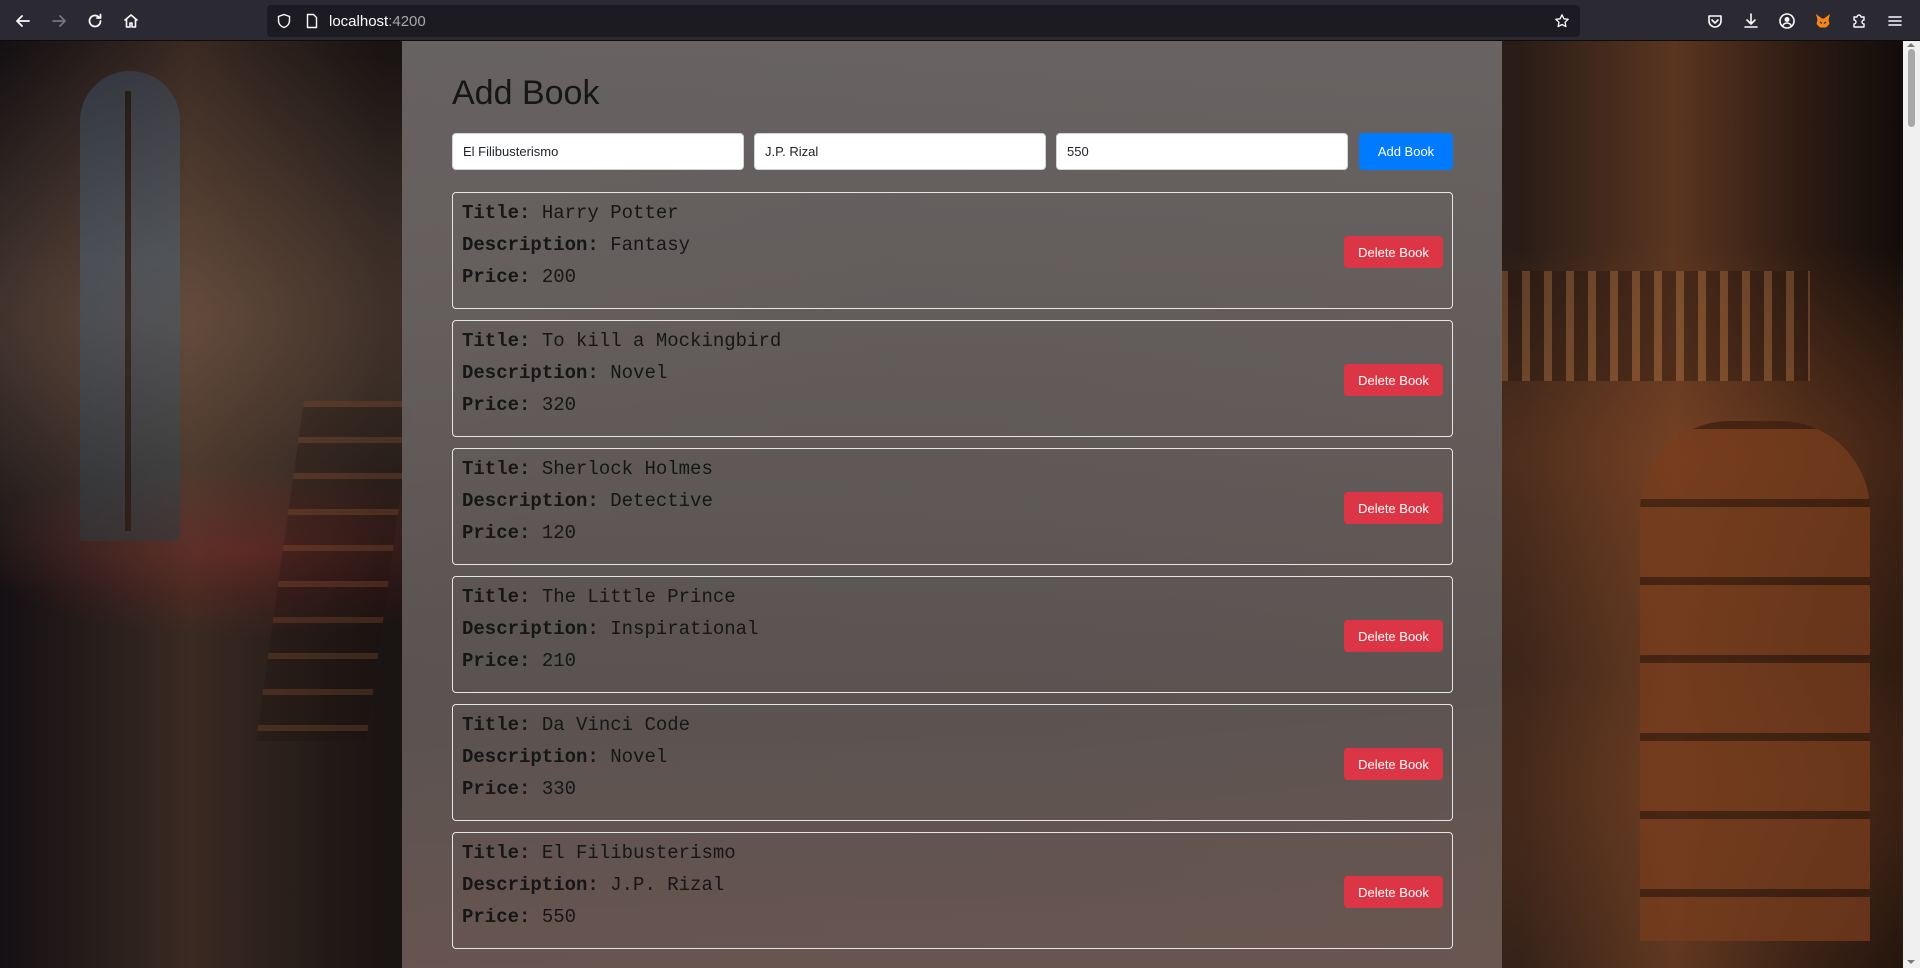 Image resolution: width=1920 pixels, height=968 pixels. I want to click on extensions-icon, so click(1859, 21).